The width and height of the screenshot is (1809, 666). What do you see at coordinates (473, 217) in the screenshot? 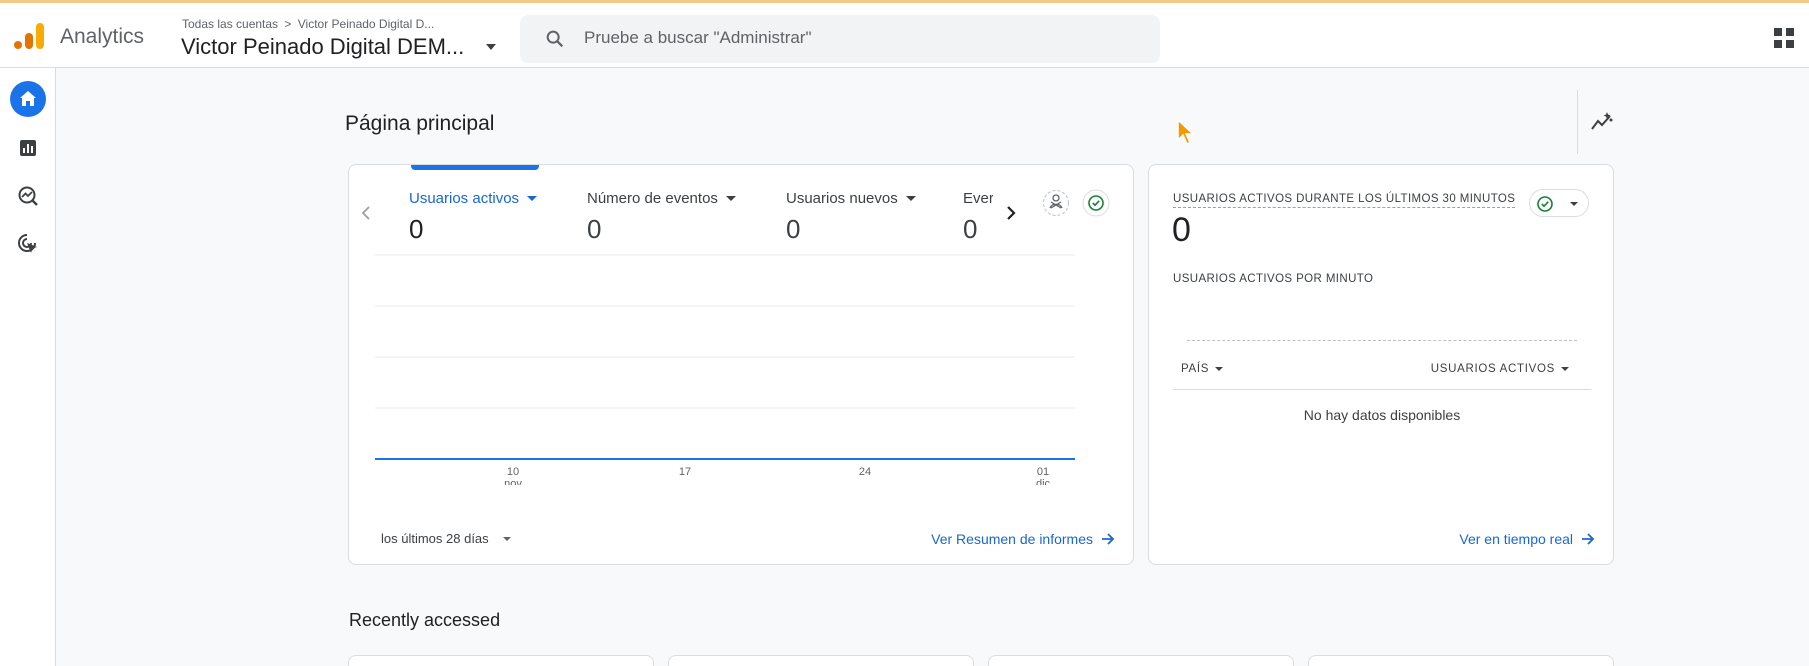
I see `metric-tab-active-users: Usuarios activos 0` at bounding box center [473, 217].